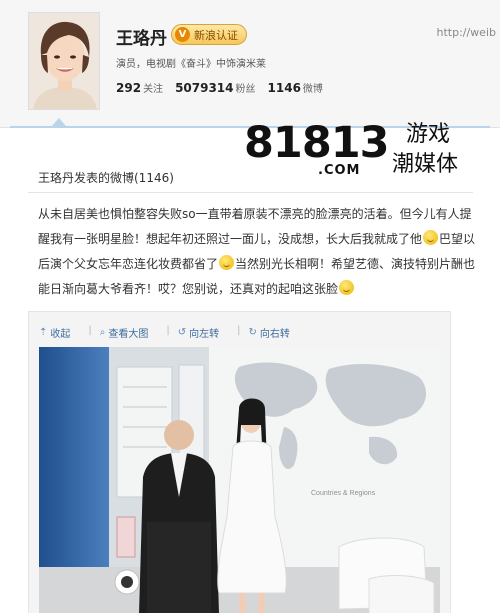 The image size is (500, 613). I want to click on verified-v-icon: V, so click(182, 34).